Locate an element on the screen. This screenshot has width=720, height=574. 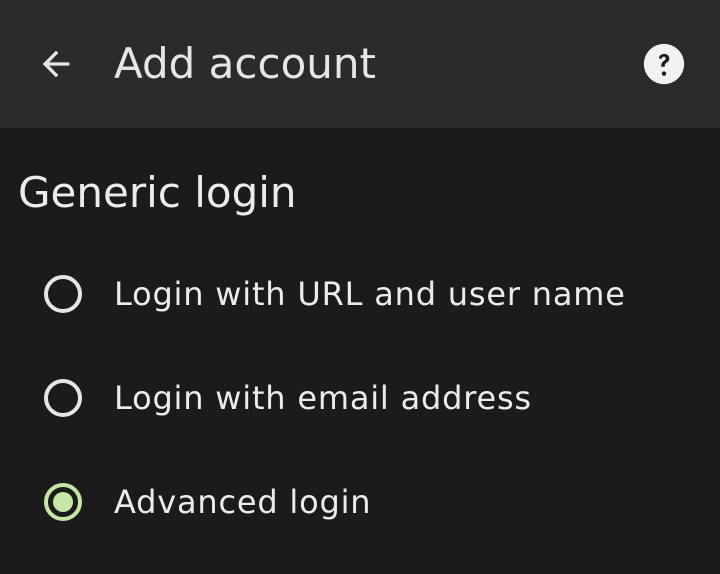
option-label: Login with email address is located at coordinates (323, 398).